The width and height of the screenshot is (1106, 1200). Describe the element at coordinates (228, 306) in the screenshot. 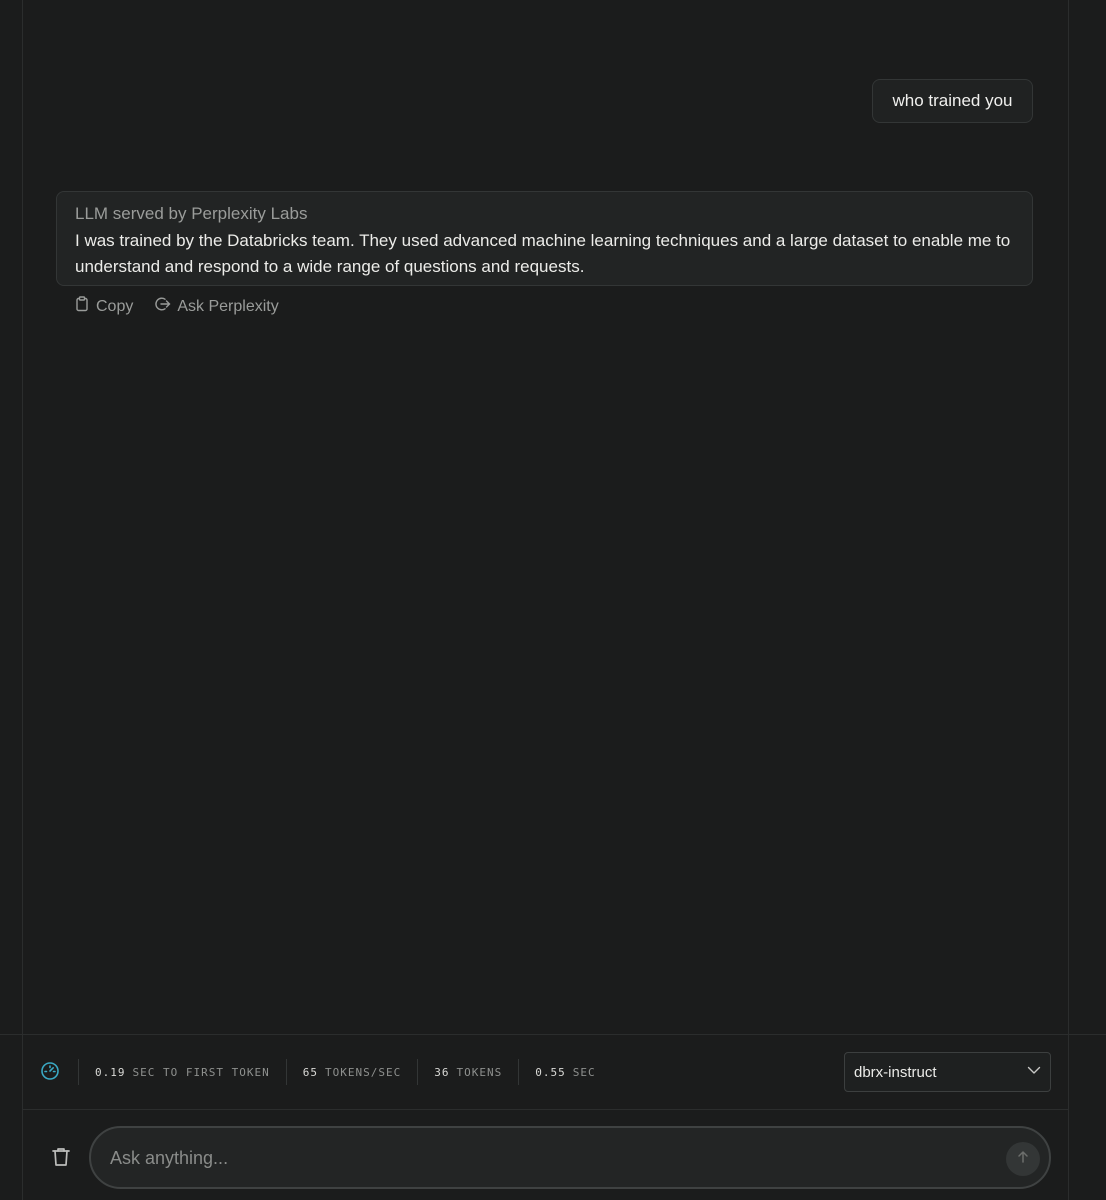

I see `ask-perplexity-label: Ask Perplexity` at that location.